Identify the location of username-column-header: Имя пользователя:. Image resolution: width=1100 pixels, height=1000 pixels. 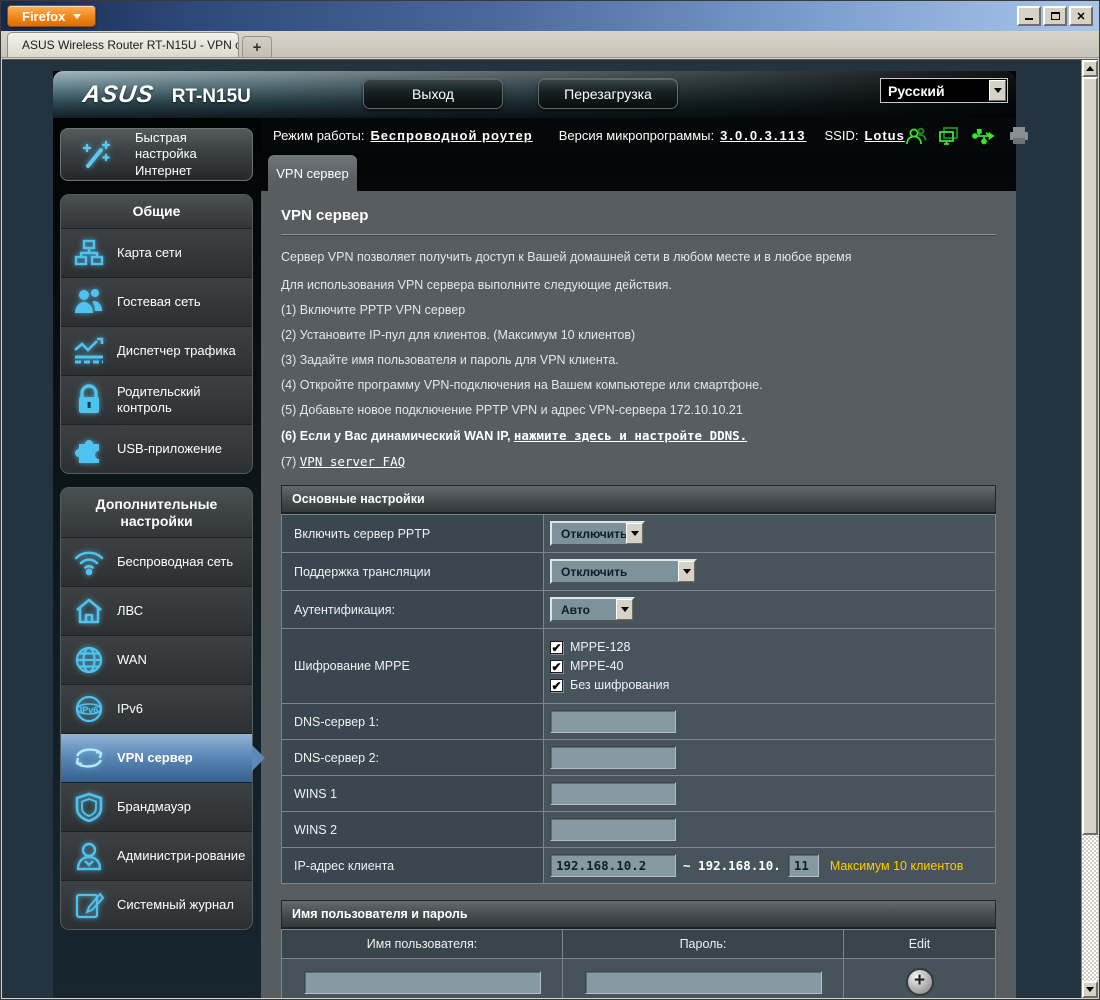
(422, 944).